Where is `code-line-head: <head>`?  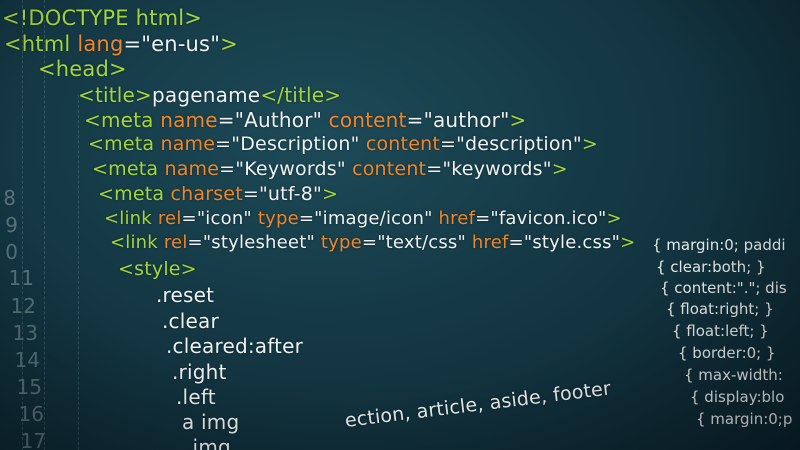
code-line-head: <head> is located at coordinates (82, 69).